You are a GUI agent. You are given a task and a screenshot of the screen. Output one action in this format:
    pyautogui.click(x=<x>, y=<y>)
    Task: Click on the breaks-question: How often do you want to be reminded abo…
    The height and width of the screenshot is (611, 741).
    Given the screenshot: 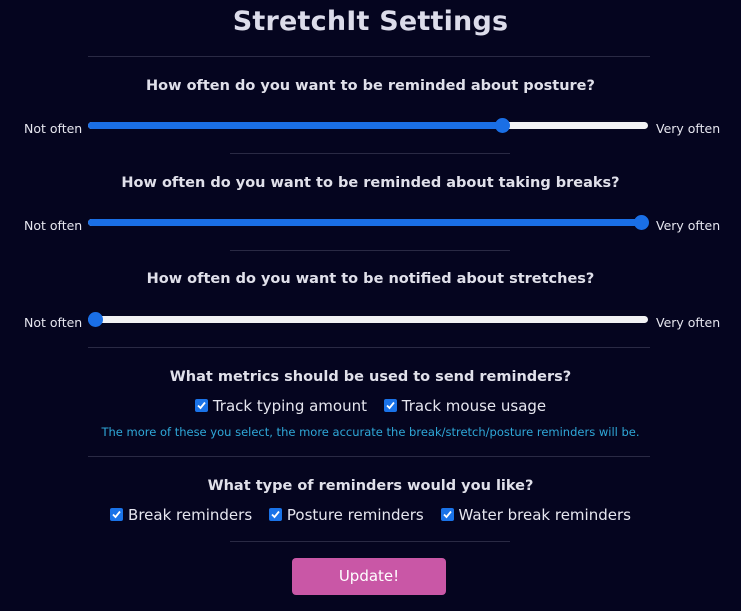 What is the action you would take?
    pyautogui.click(x=370, y=183)
    